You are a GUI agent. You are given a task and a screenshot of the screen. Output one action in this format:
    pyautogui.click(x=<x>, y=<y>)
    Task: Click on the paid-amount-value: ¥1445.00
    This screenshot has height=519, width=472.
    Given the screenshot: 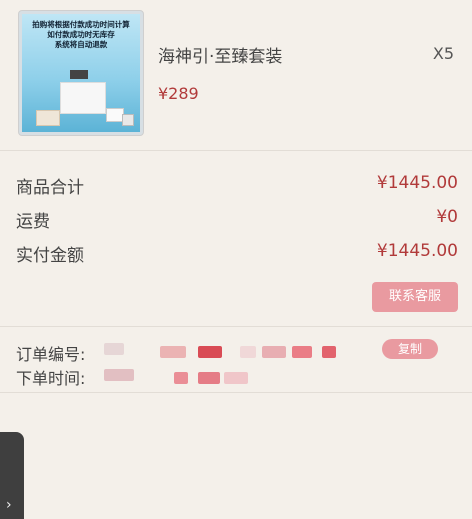 What is the action you would take?
    pyautogui.click(x=417, y=251)
    